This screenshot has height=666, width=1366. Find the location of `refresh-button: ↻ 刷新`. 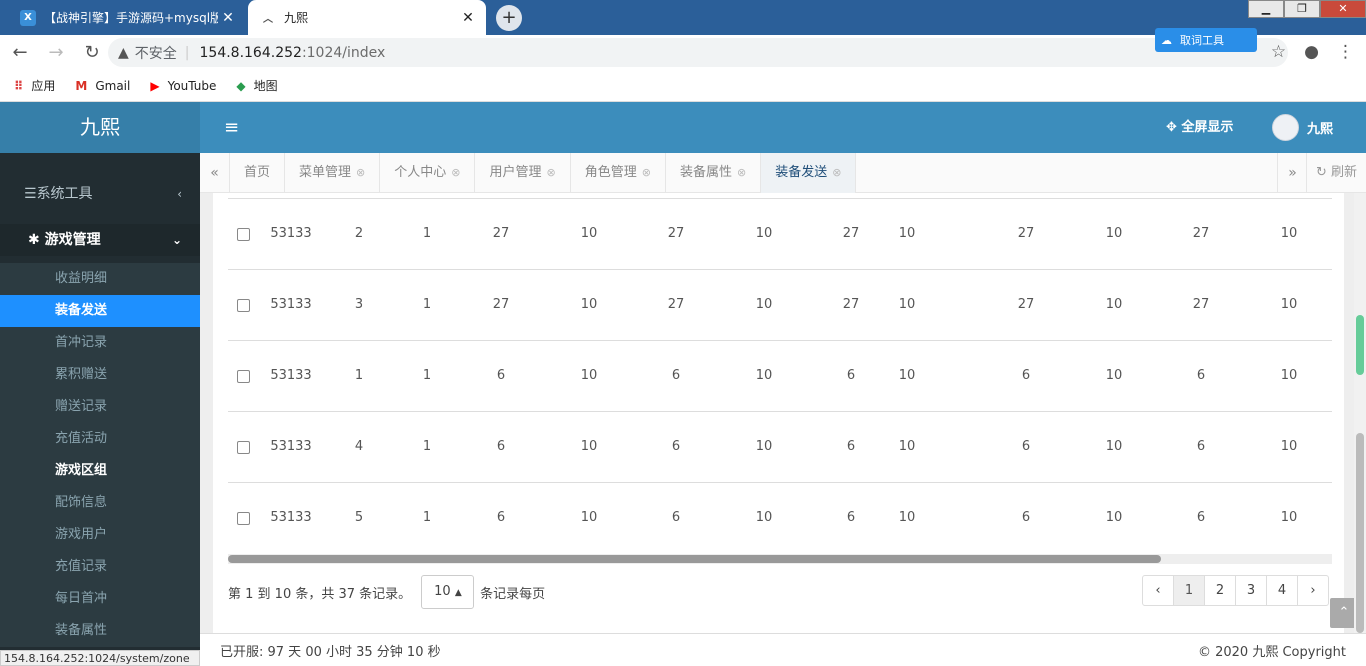

refresh-button: ↻ 刷新 is located at coordinates (1336, 173).